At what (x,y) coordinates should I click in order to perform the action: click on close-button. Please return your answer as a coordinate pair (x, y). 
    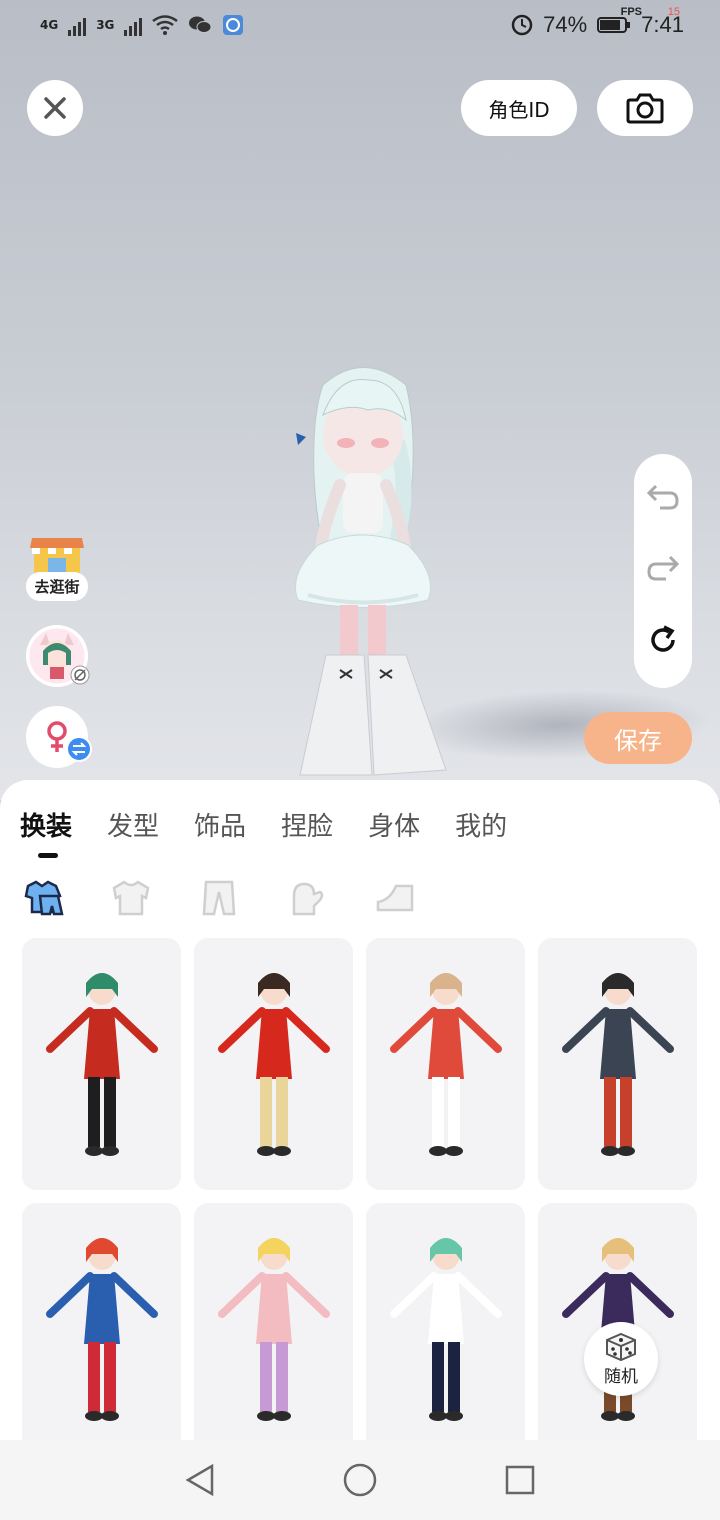
    Looking at the image, I should click on (55, 108).